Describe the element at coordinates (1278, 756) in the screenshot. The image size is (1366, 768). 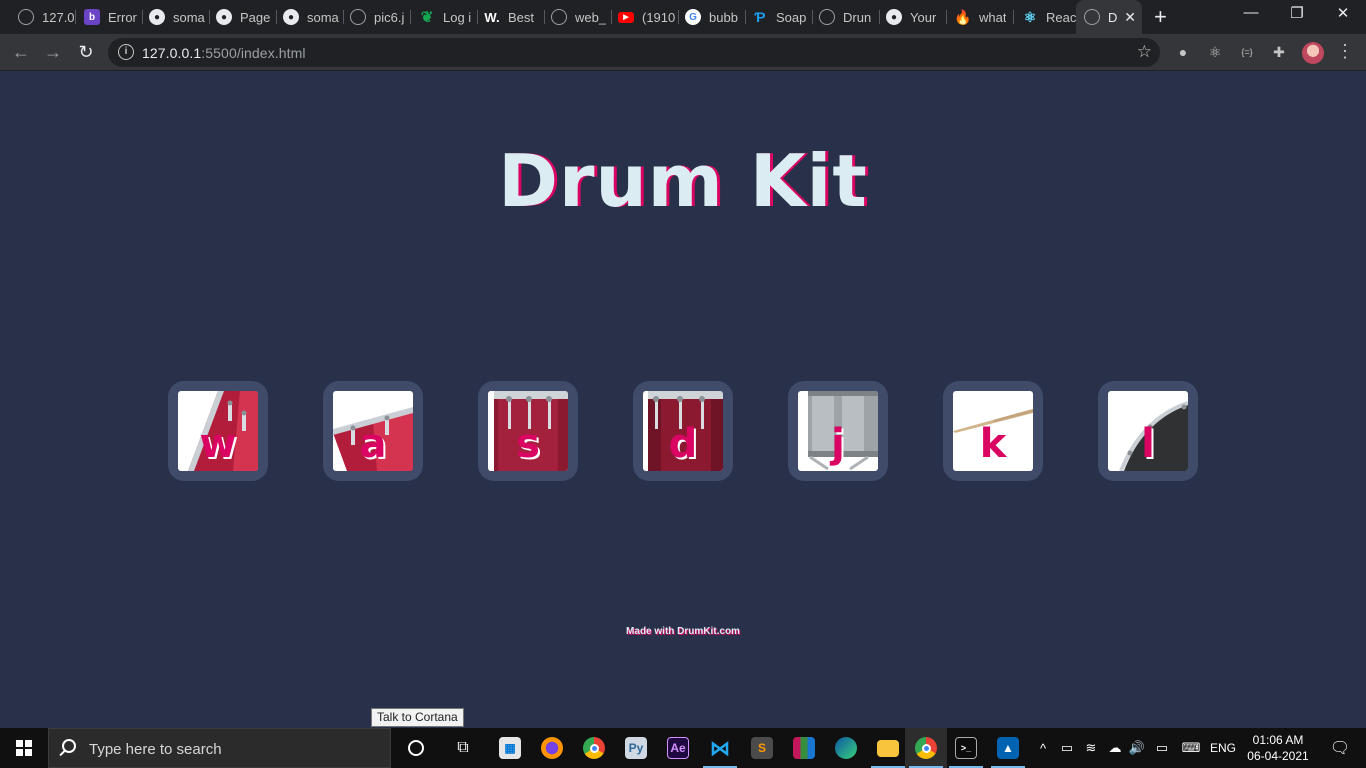
I see `clock-date: 06-04-2021` at that location.